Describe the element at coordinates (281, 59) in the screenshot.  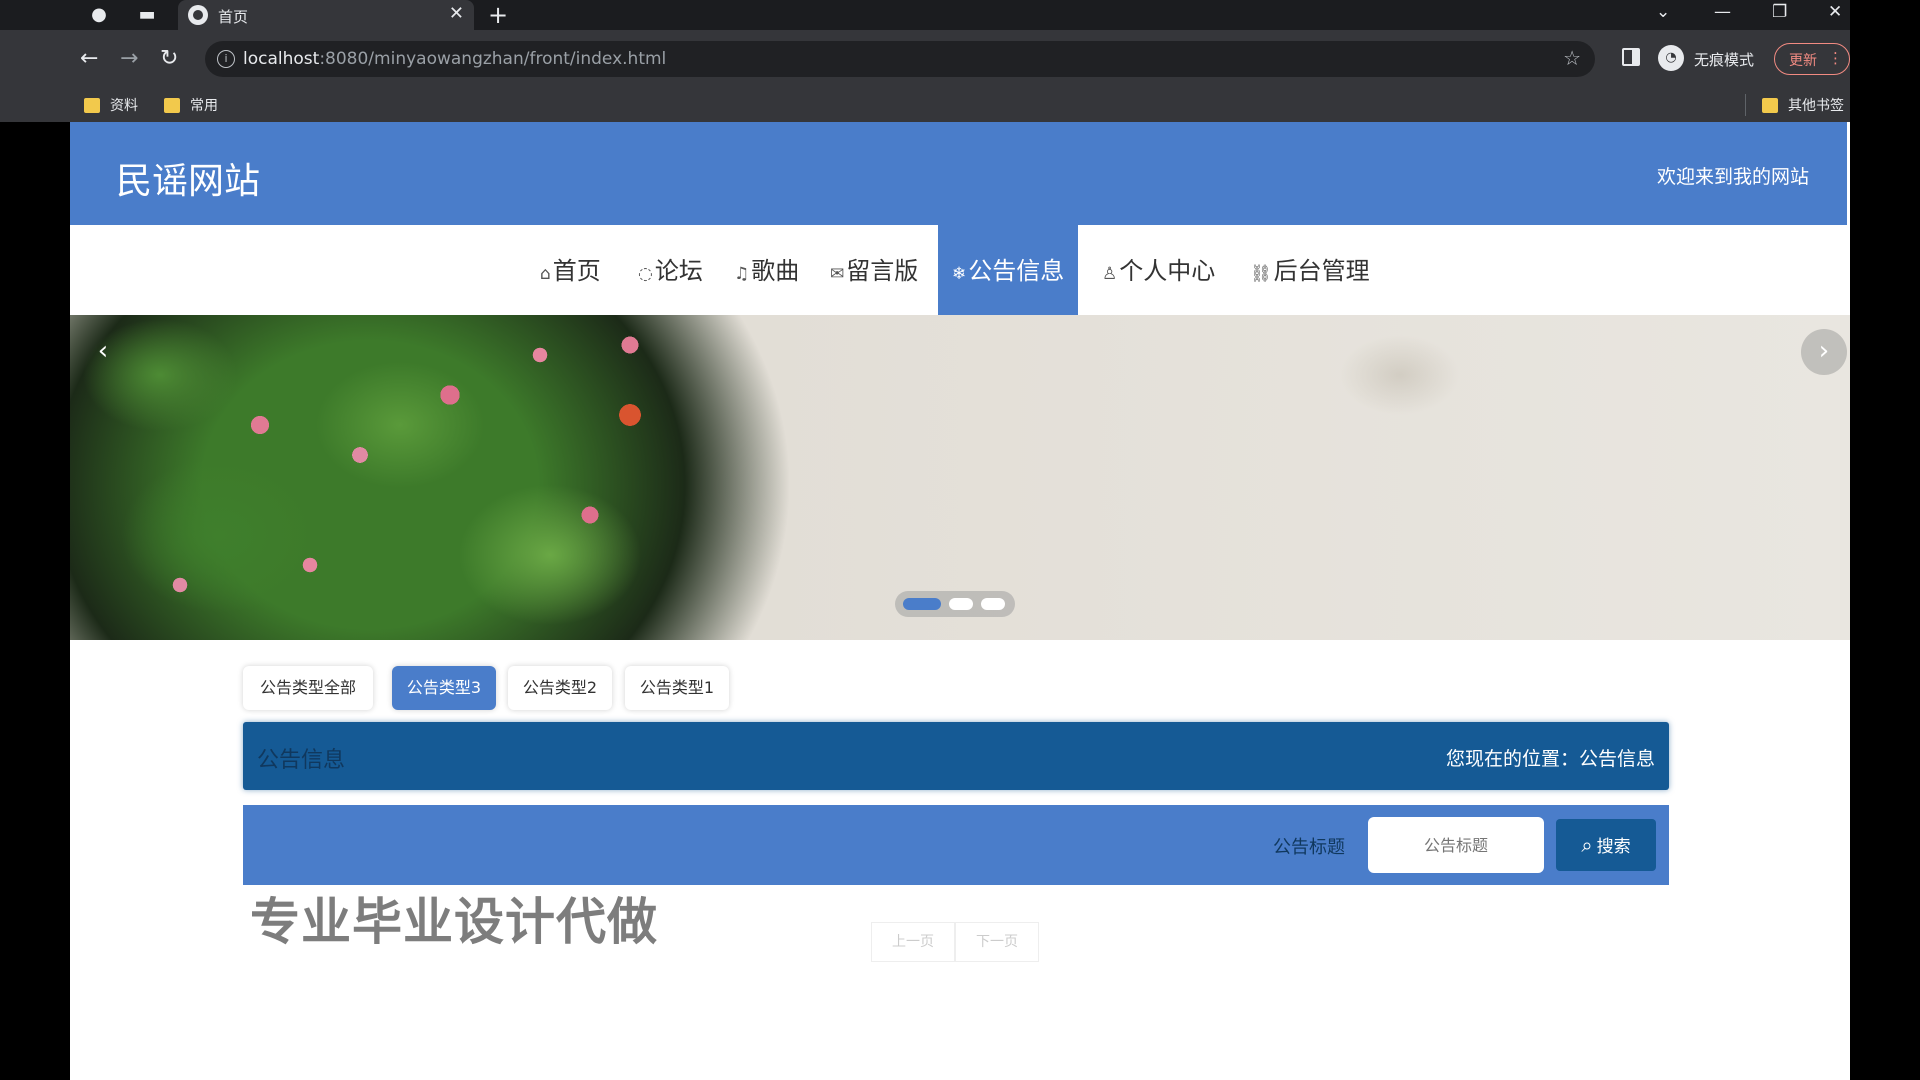
I see `url-host: localhost` at that location.